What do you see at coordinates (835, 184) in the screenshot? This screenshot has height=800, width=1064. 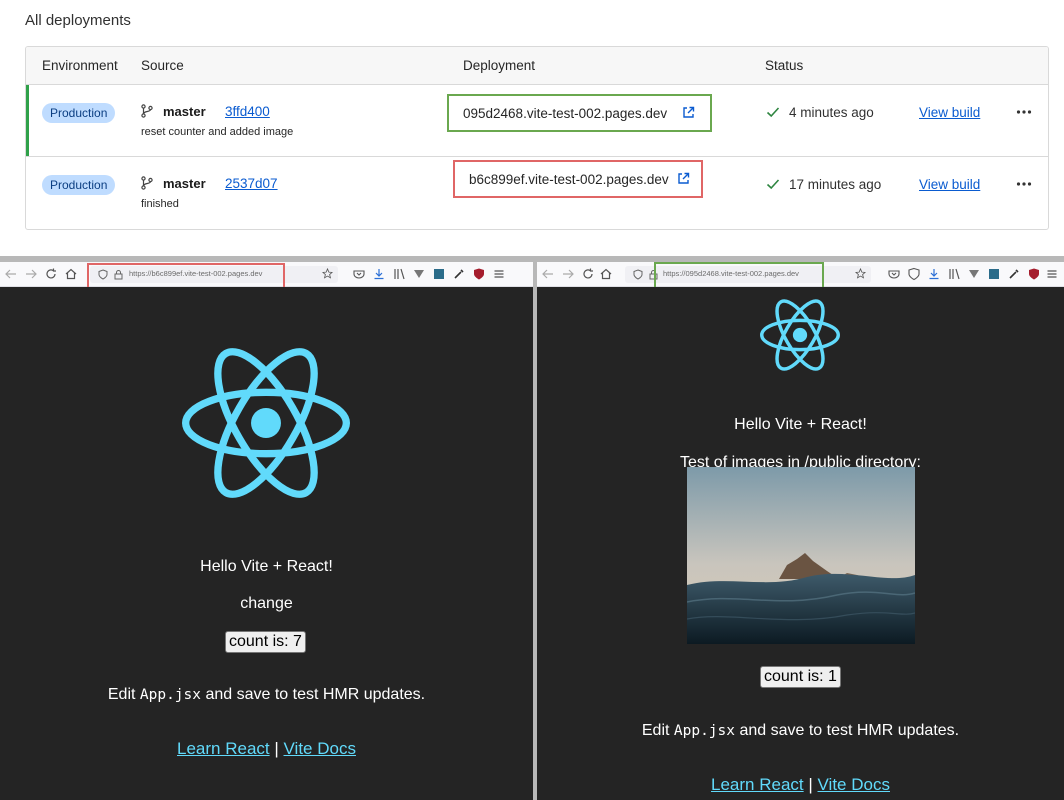 I see `status-text: 17 minutes ago` at bounding box center [835, 184].